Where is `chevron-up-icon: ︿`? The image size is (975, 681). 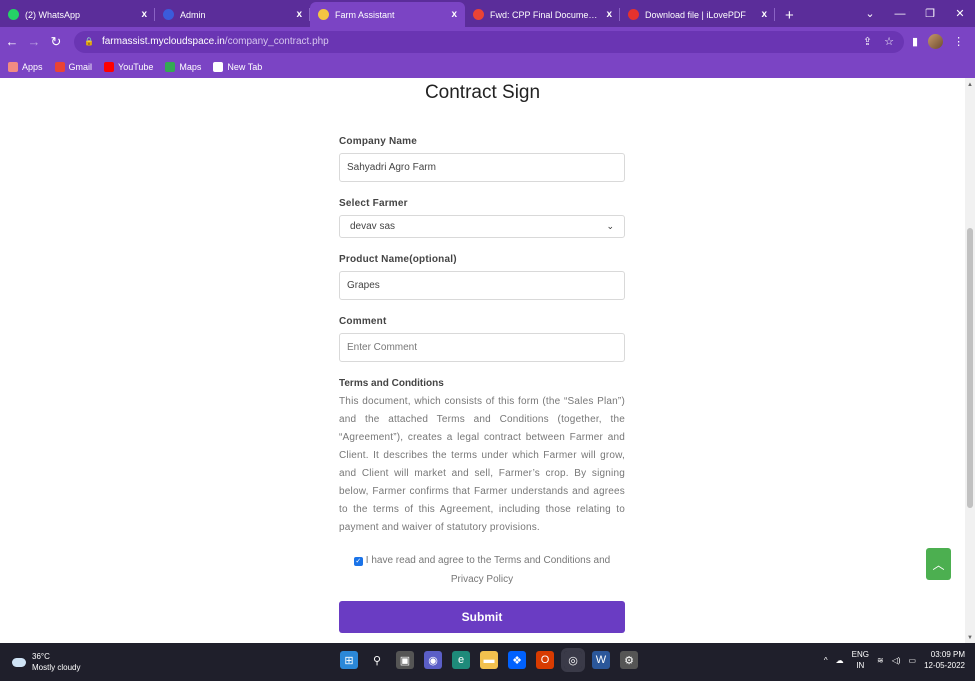 chevron-up-icon: ︿ is located at coordinates (938, 564).